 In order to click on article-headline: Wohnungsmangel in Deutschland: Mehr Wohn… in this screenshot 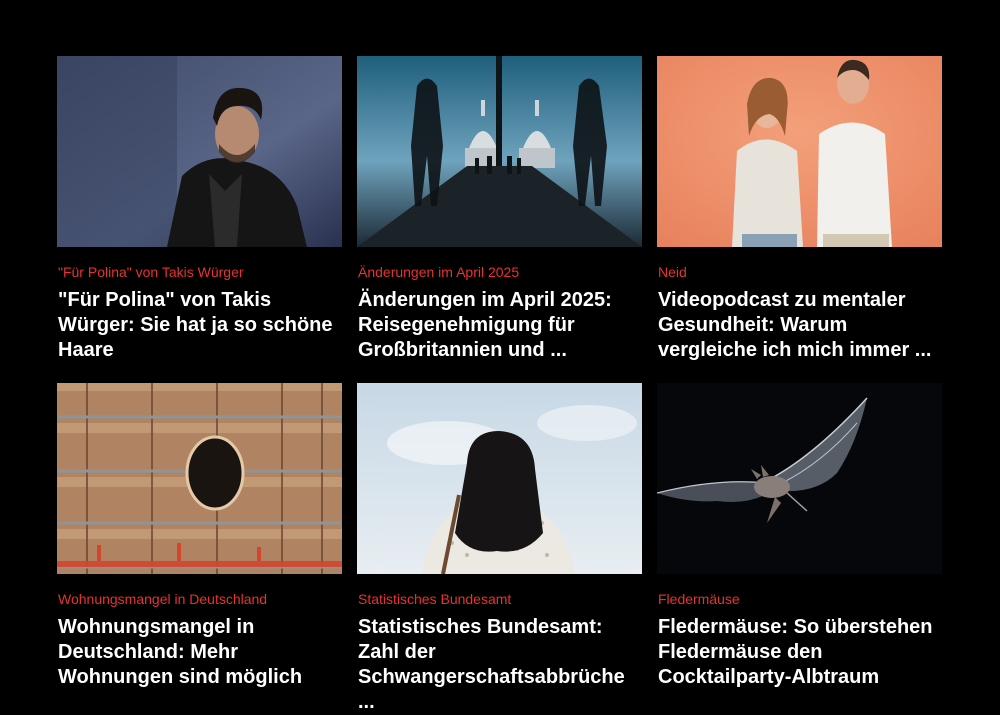, I will do `click(200, 652)`.